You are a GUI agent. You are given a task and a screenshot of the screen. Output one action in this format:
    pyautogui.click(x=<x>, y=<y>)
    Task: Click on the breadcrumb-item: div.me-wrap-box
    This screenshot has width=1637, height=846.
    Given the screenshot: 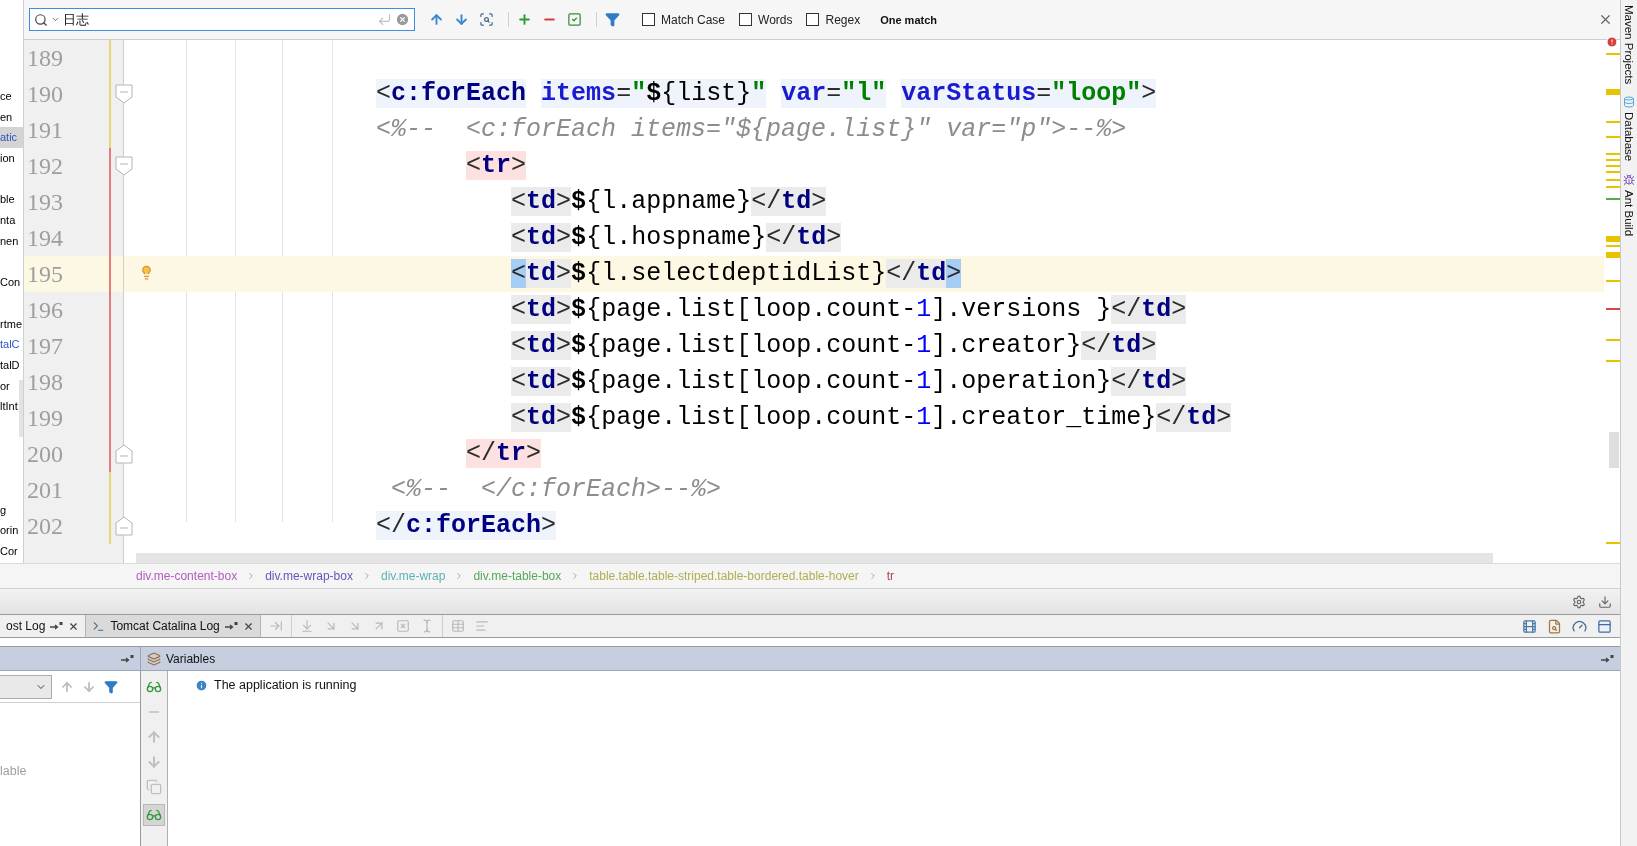 What is the action you would take?
    pyautogui.click(x=309, y=576)
    